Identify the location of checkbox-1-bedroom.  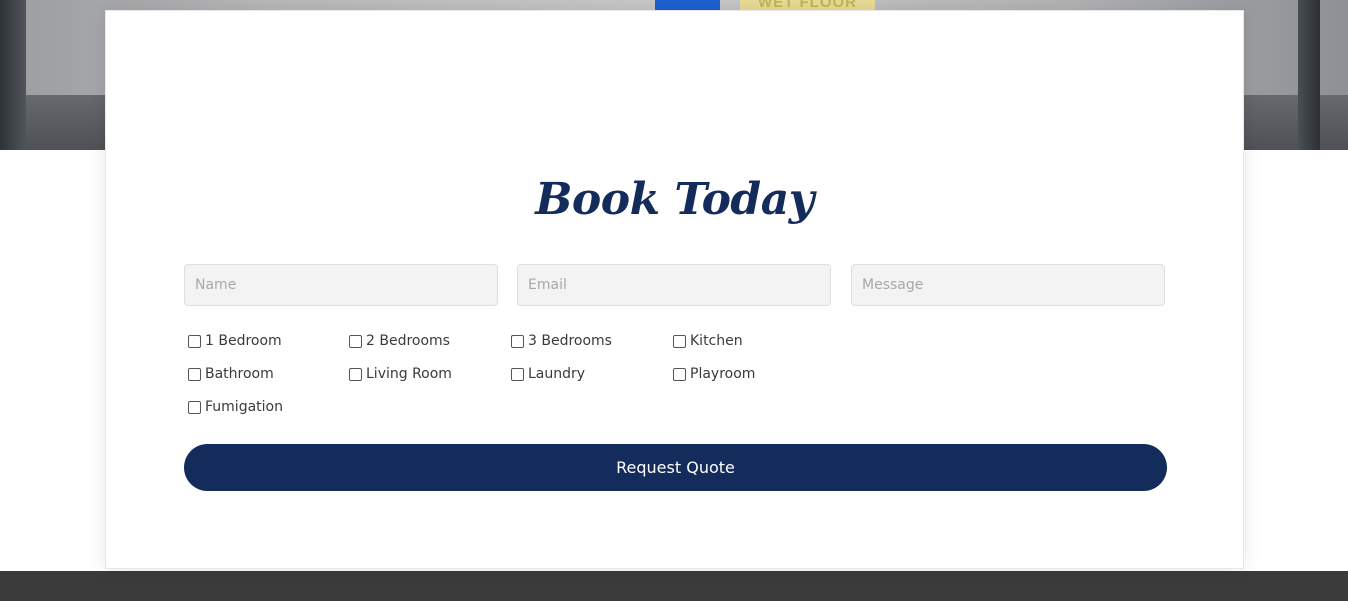
(194, 341).